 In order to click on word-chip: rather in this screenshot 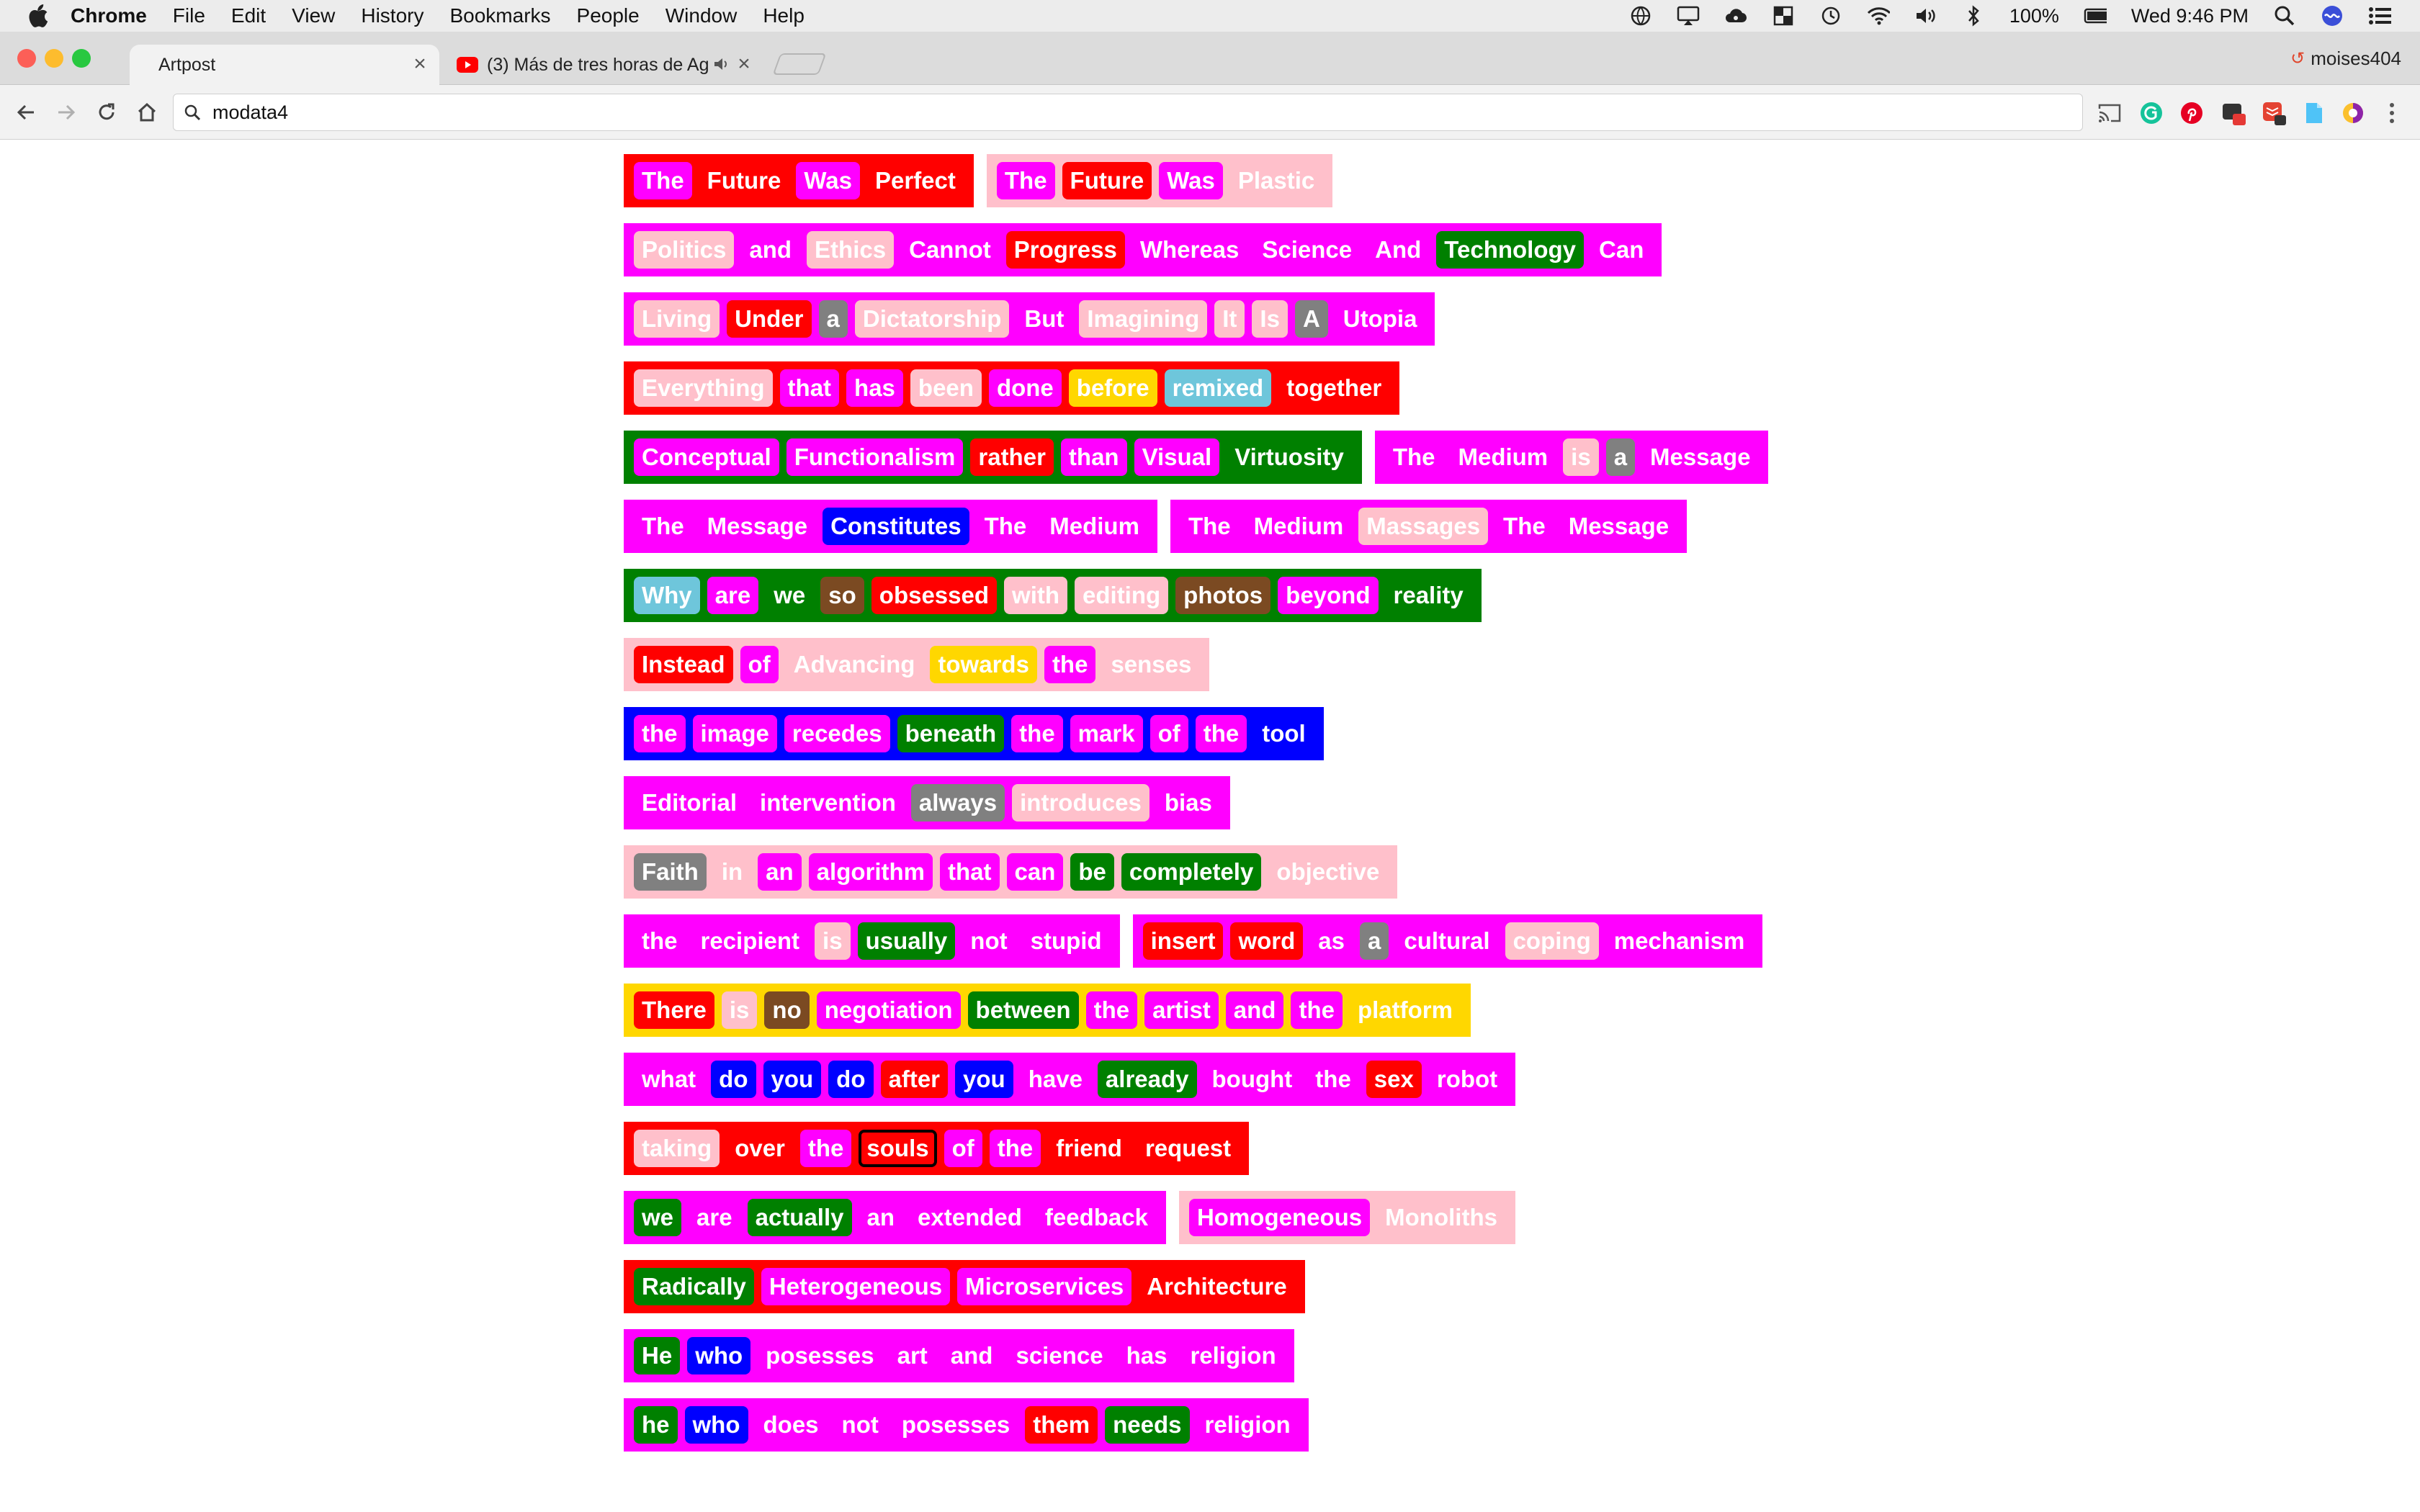, I will do `click(1012, 457)`.